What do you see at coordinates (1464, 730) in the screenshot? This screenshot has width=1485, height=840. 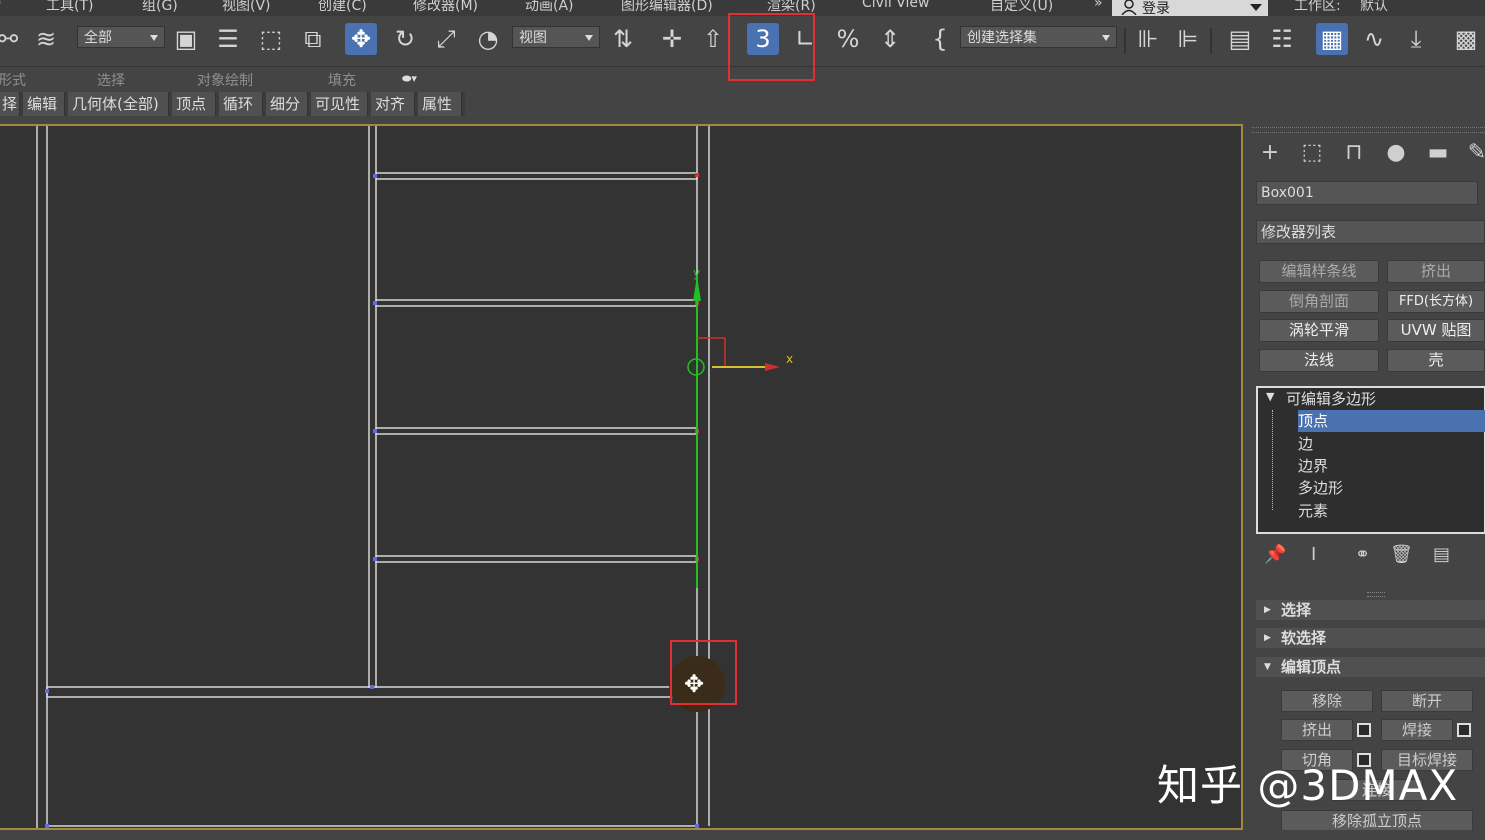 I see `weld-settings-button` at bounding box center [1464, 730].